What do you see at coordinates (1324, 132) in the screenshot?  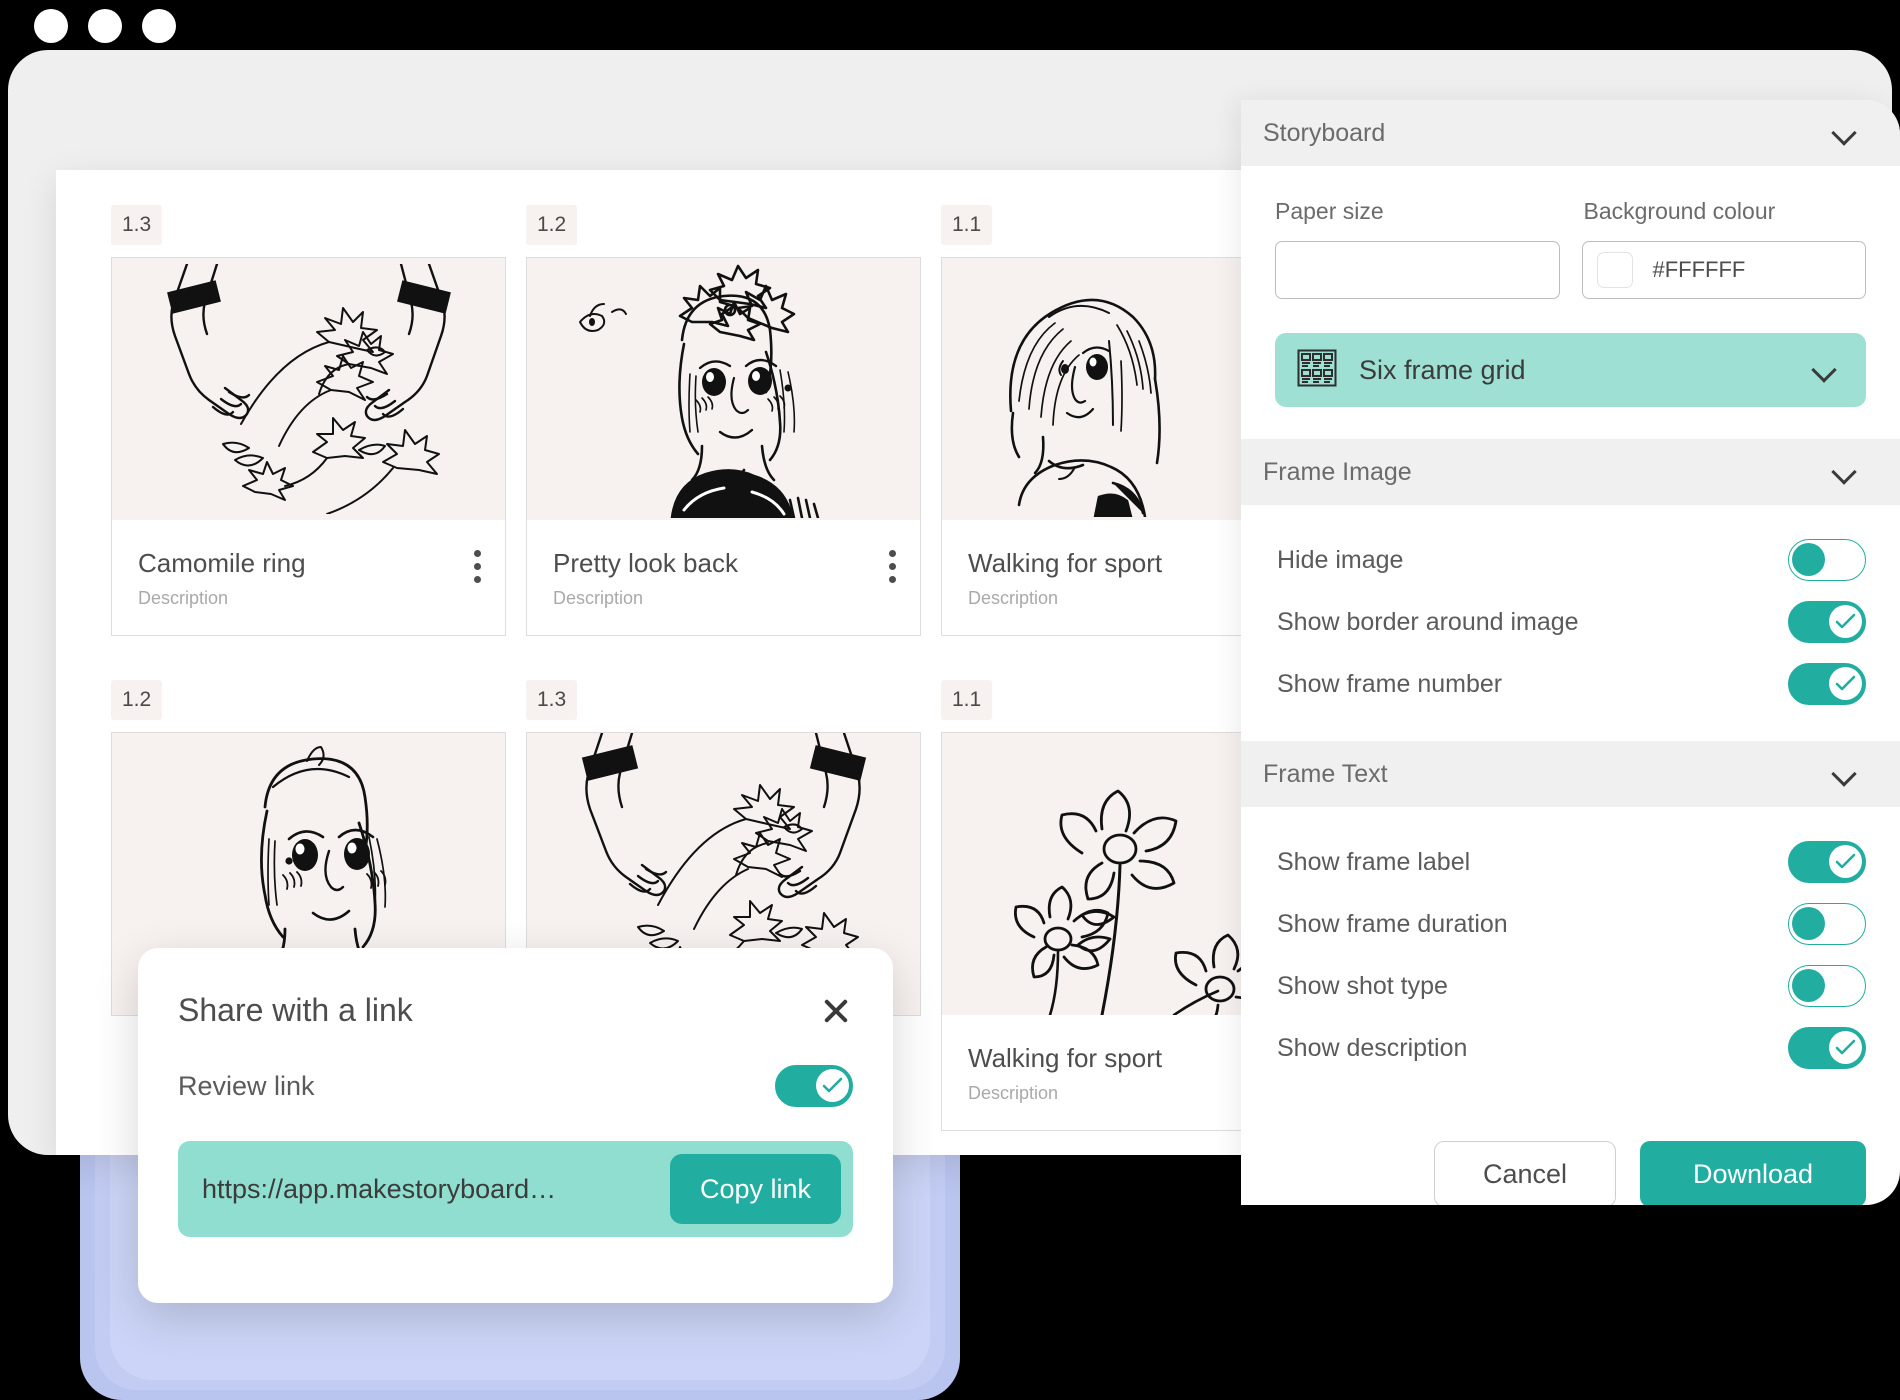 I see `section-title: Storyboard` at bounding box center [1324, 132].